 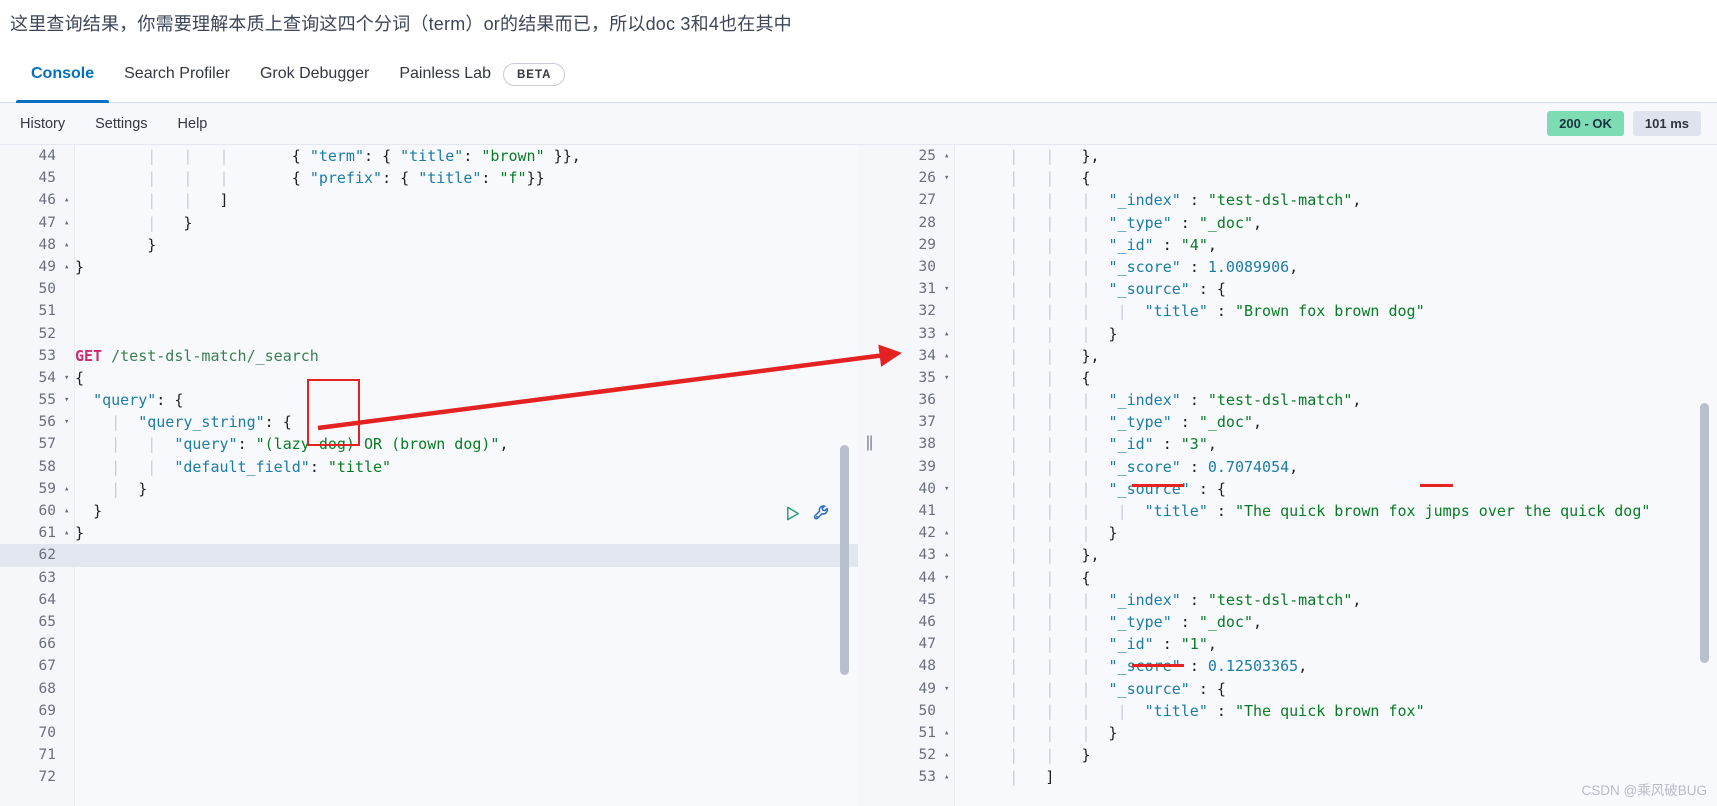 What do you see at coordinates (429, 200) in the screenshot?
I see `code-line: 46 ▴ | | ]` at bounding box center [429, 200].